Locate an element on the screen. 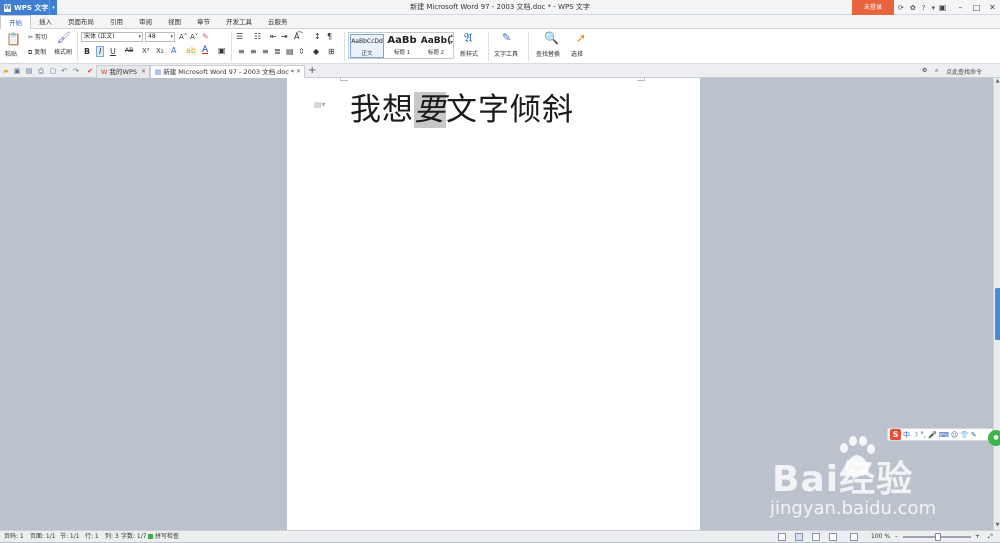  view-web-icon is located at coordinates (833, 537).